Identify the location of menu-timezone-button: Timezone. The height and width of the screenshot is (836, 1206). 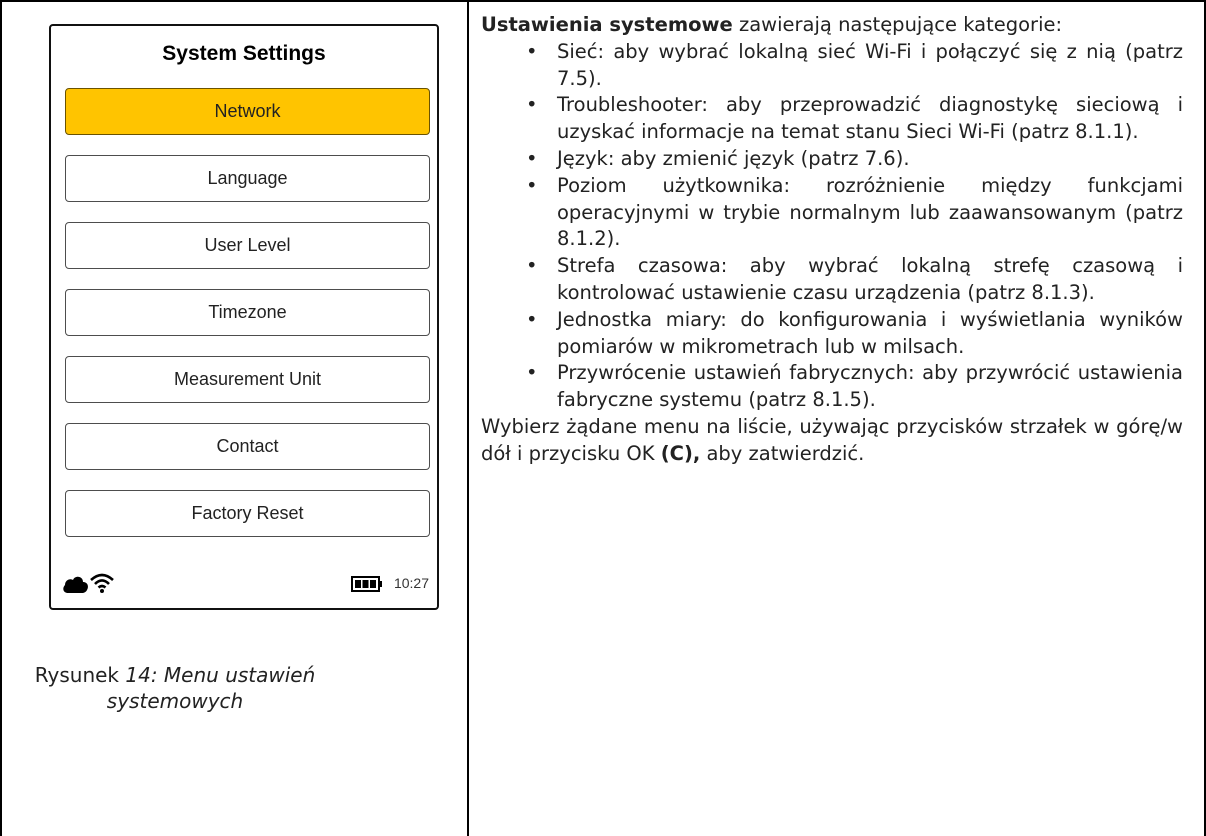
(247, 312).